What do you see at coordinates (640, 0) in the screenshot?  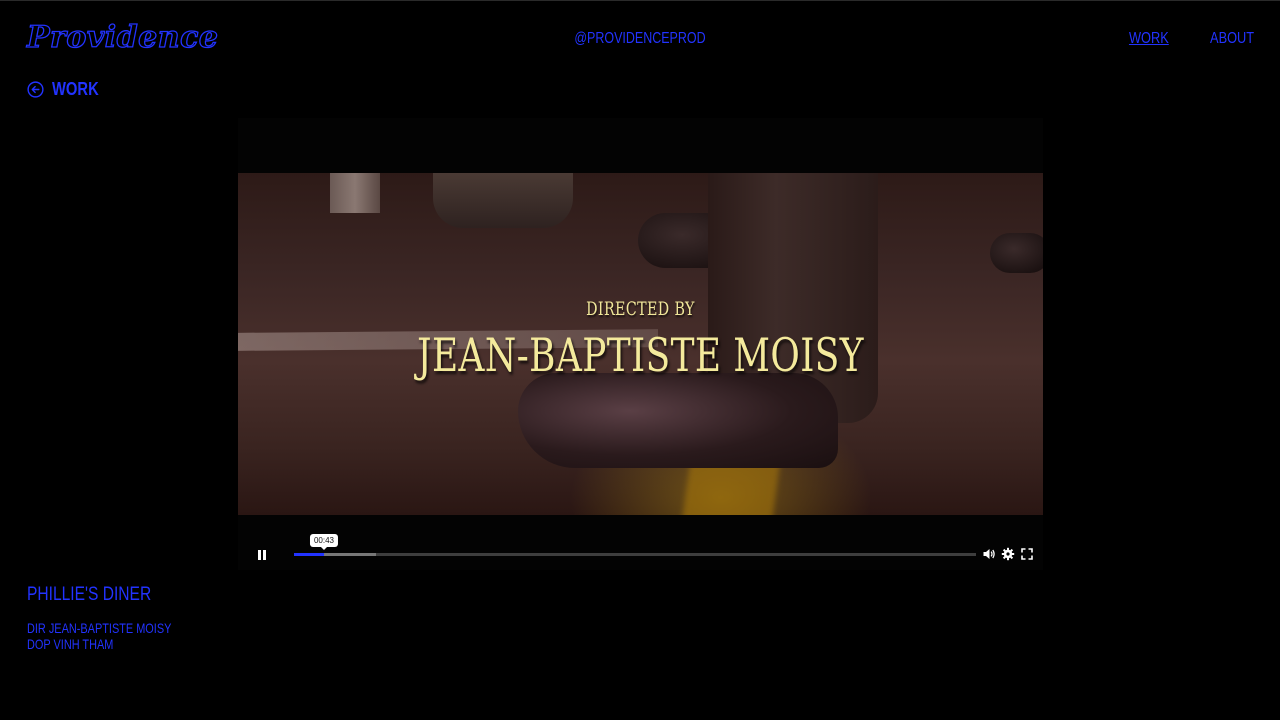 I see `top-border` at bounding box center [640, 0].